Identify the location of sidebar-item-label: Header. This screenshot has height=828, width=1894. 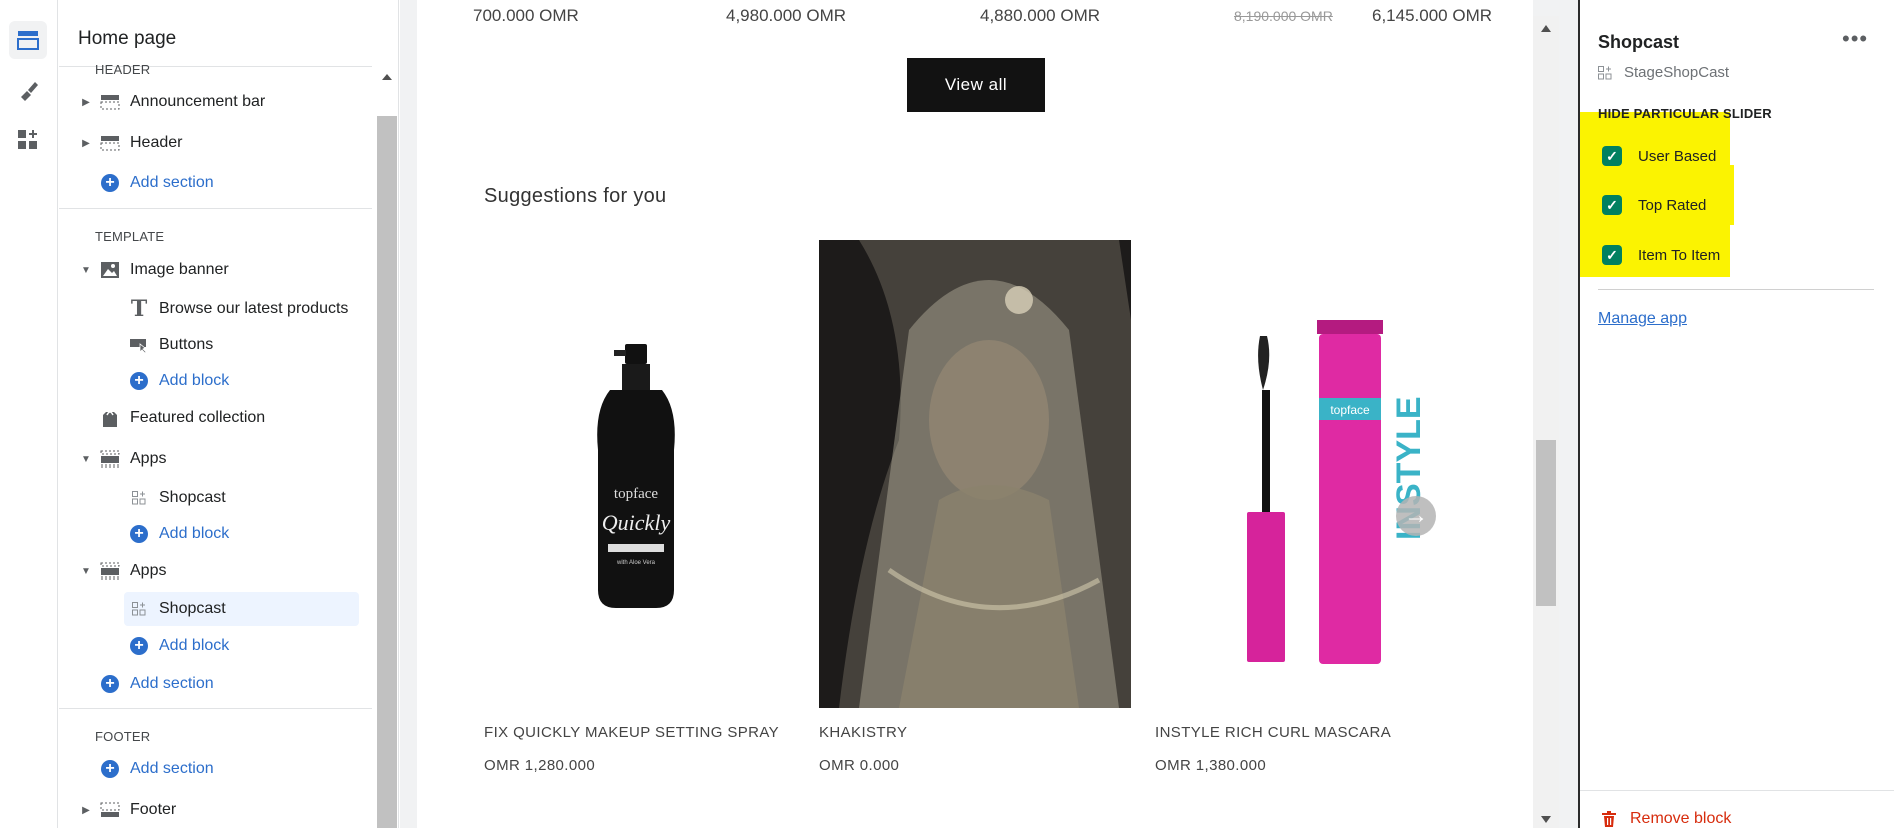
(156, 142).